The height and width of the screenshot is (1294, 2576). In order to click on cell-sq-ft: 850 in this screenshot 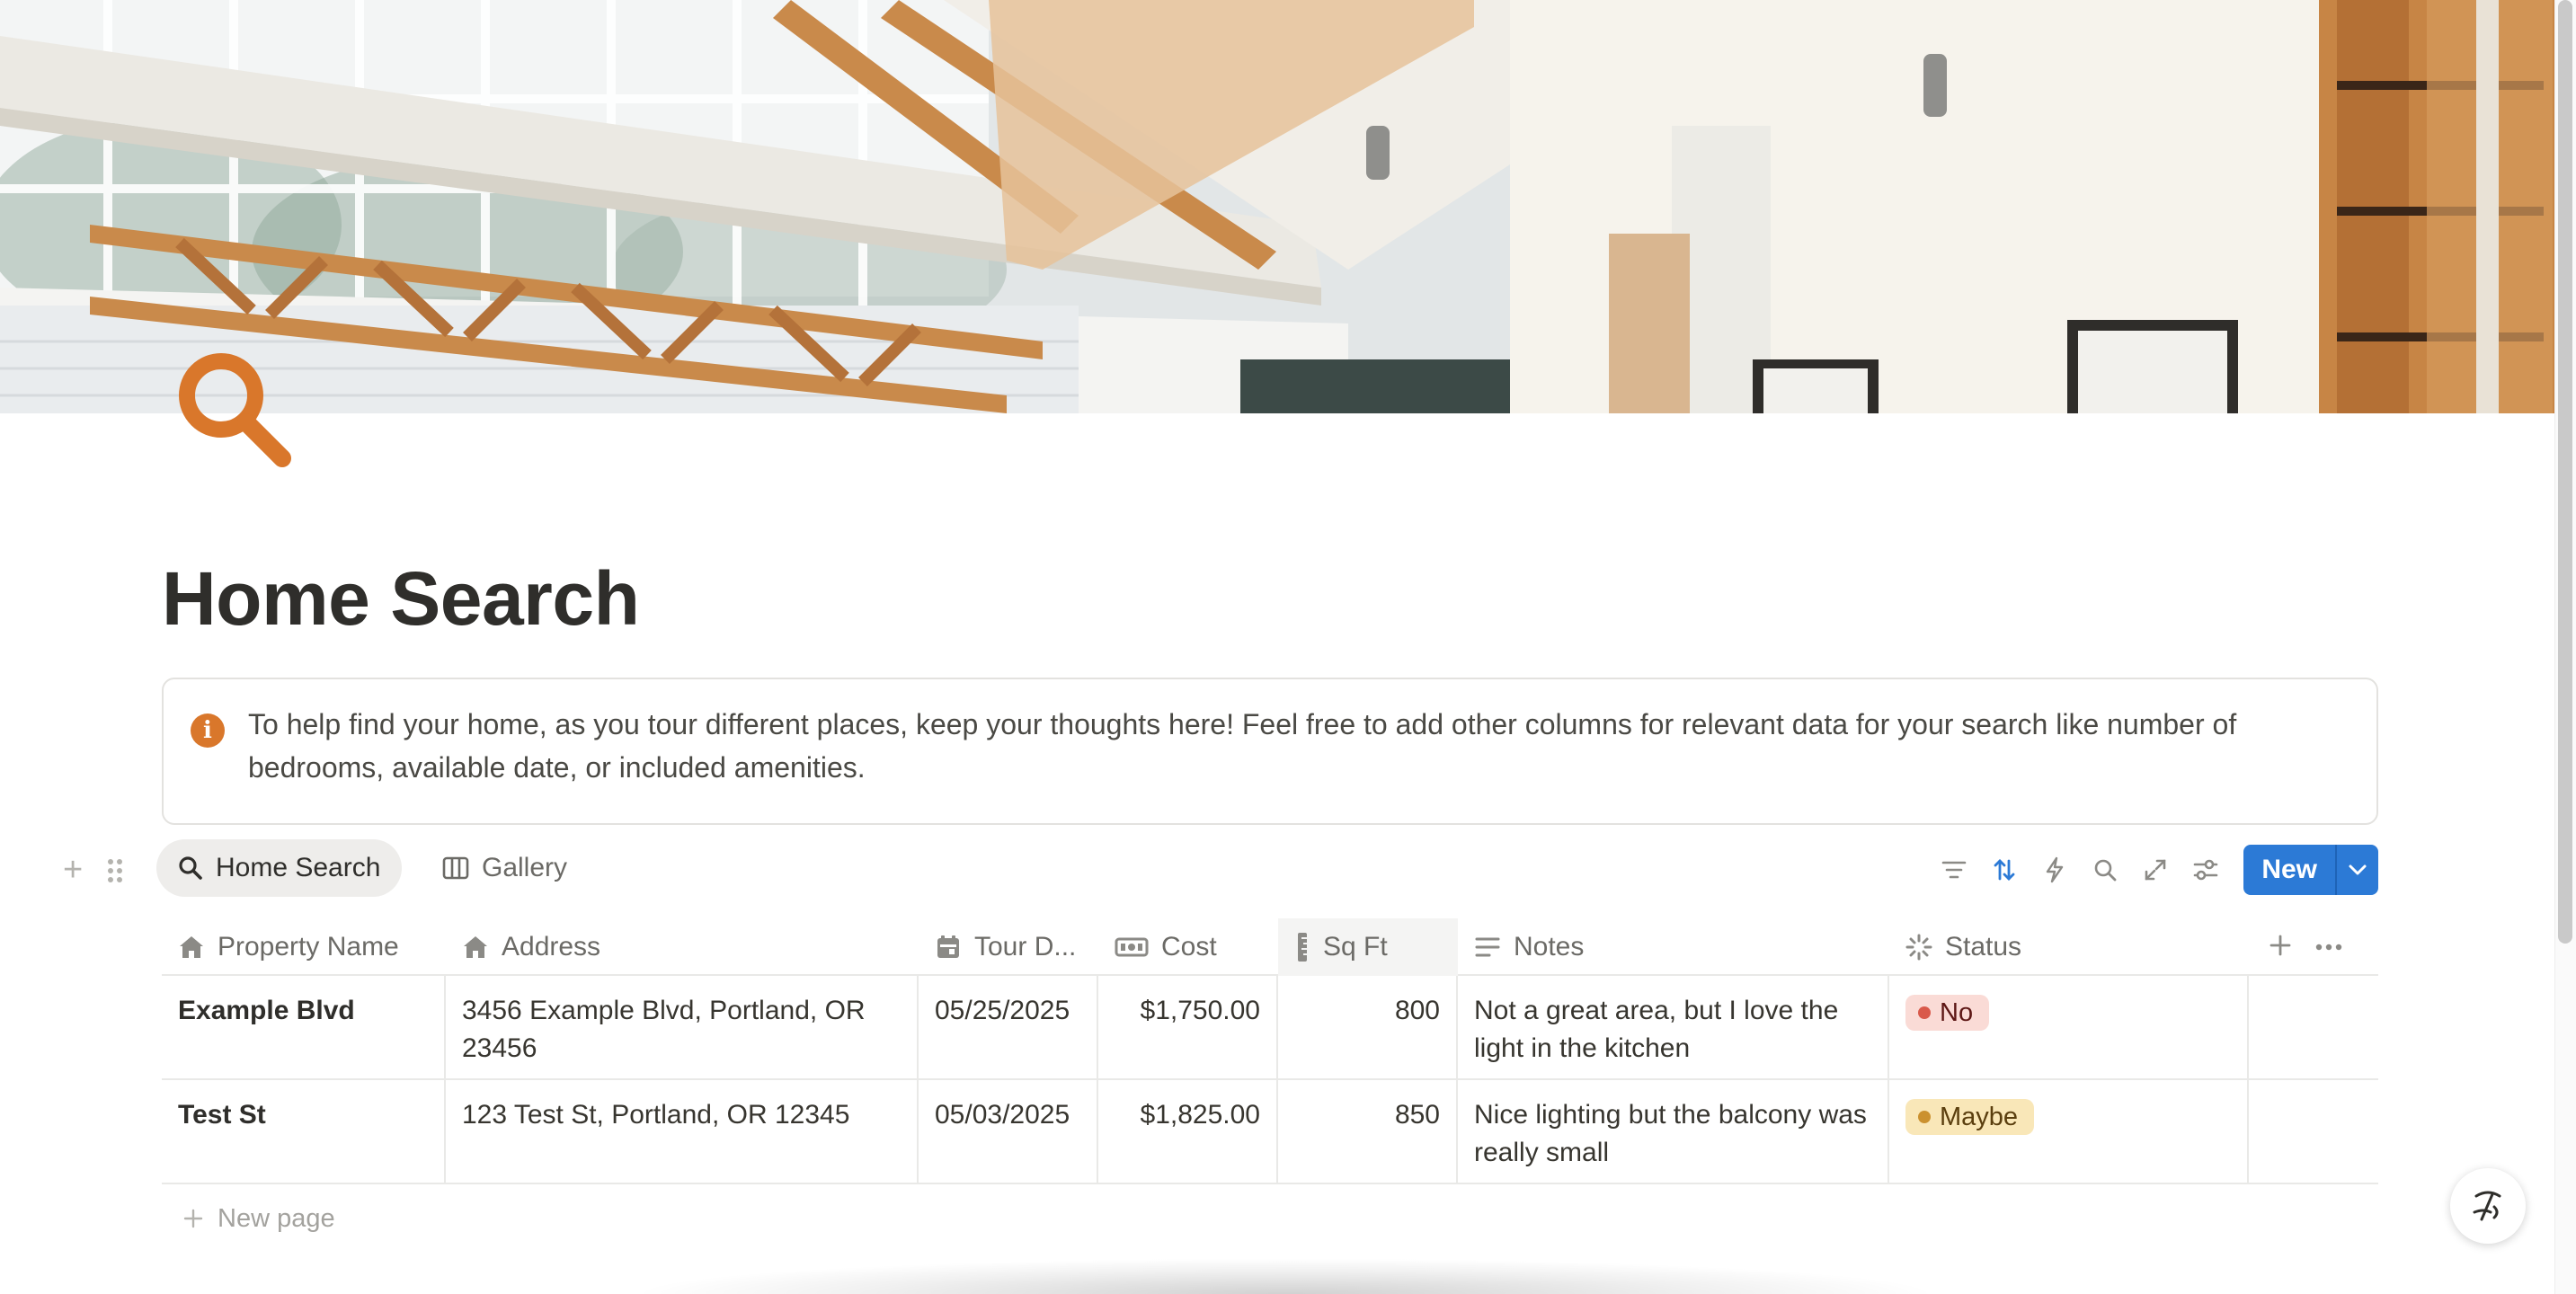, I will do `click(1368, 1132)`.